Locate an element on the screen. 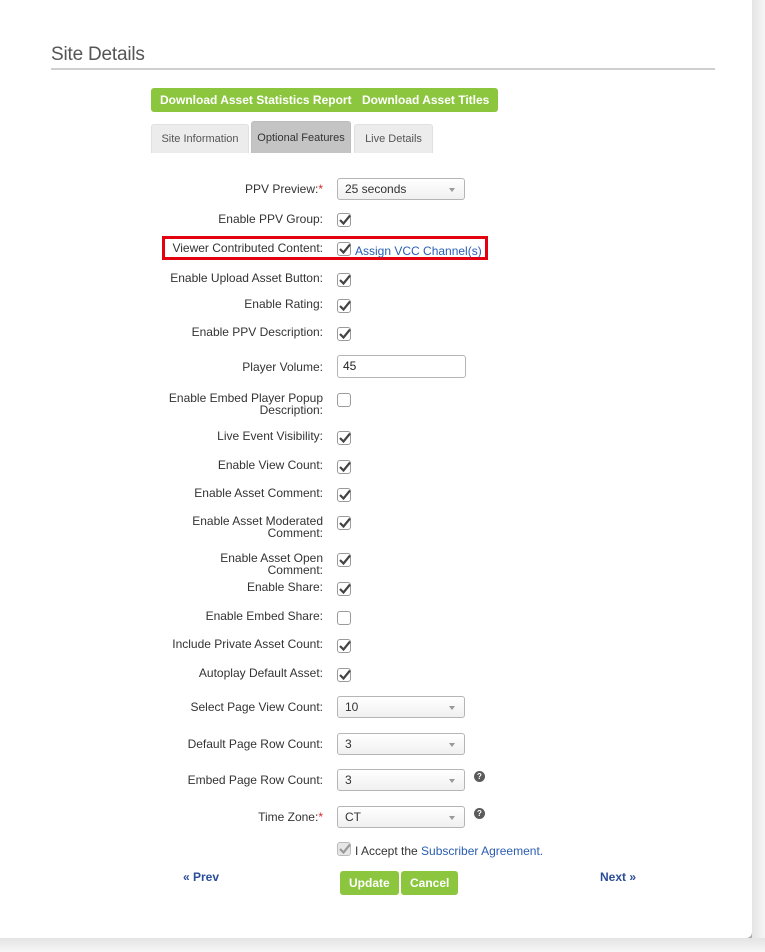  select-page-view-count-select: 10 is located at coordinates (401, 707).